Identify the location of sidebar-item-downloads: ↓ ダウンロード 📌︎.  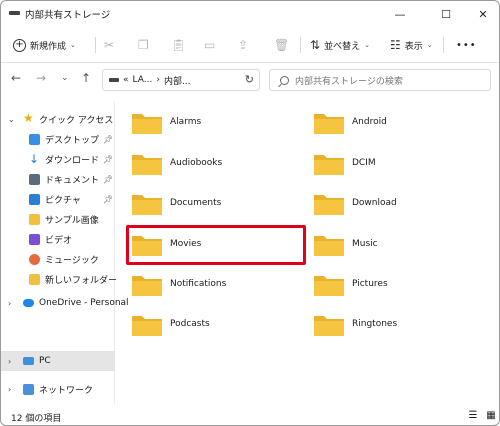
(58, 159).